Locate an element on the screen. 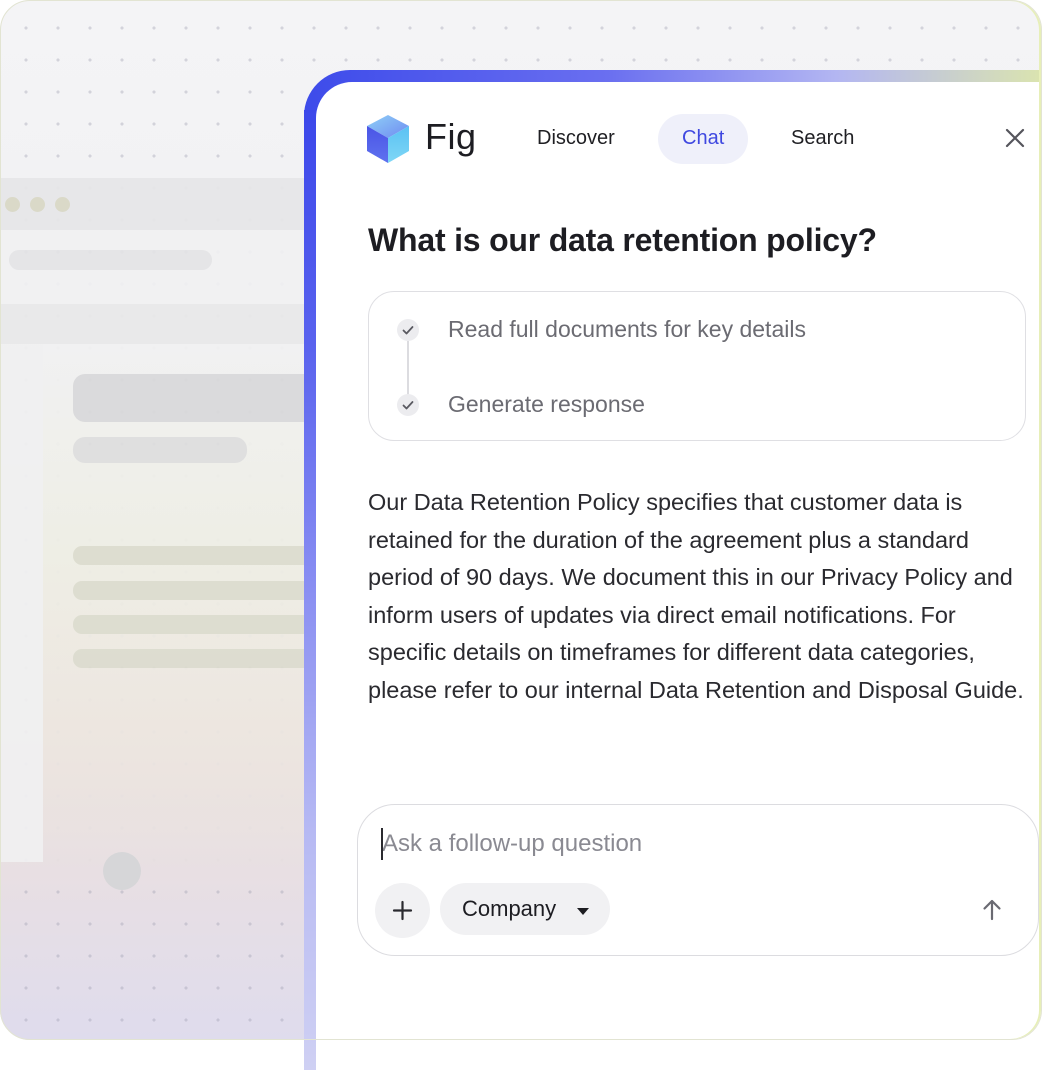 The image size is (1042, 1070). caret-down-icon is located at coordinates (583, 913).